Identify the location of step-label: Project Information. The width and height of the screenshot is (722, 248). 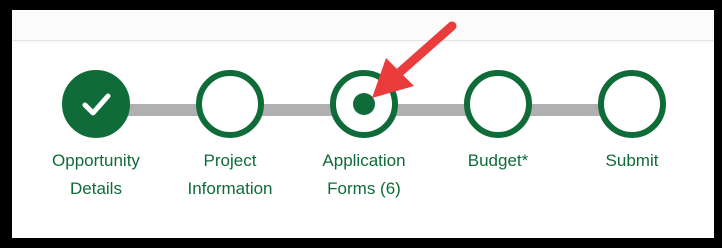
(230, 174).